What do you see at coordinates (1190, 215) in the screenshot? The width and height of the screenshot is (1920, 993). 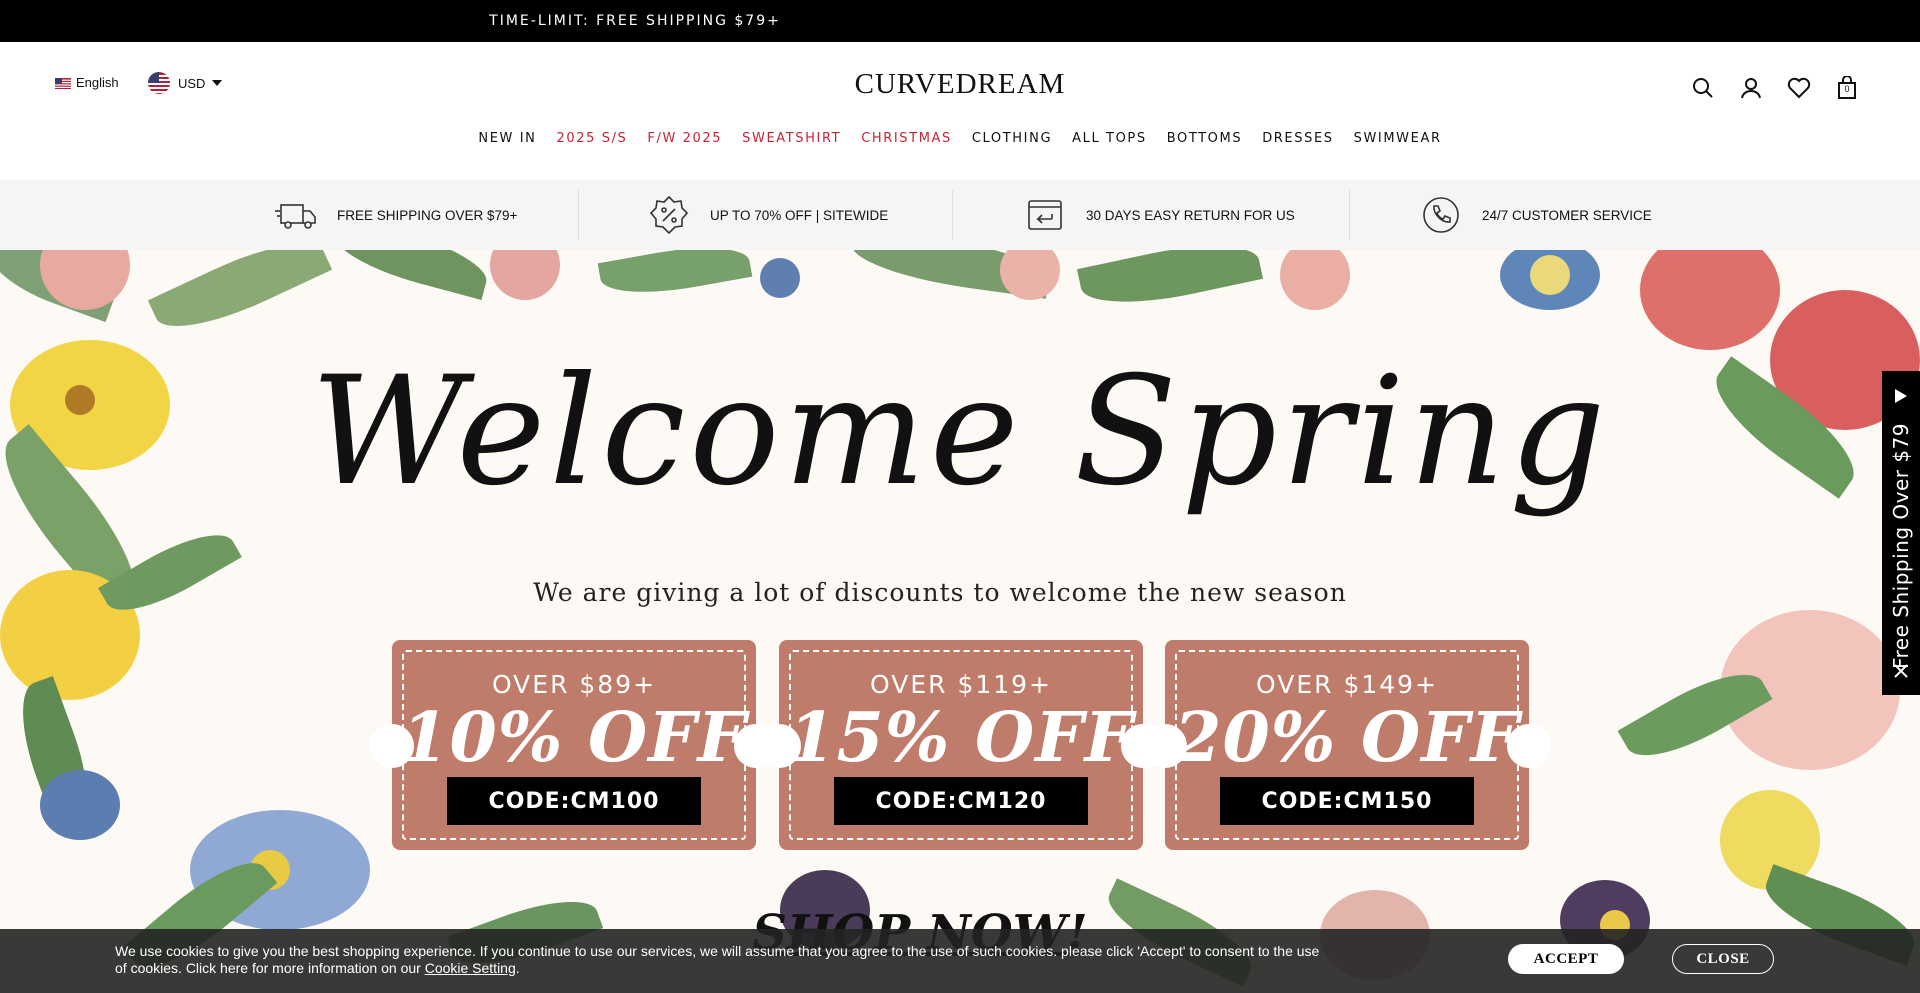 I see `benefit-label: 30 DAYS EASY RETURN FOR US` at bounding box center [1190, 215].